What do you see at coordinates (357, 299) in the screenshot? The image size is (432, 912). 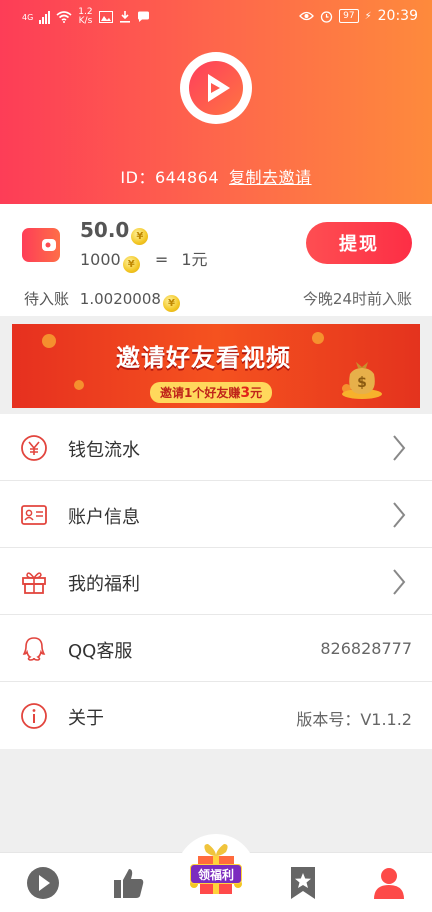 I see `settlement-note: 今晚24时前入账` at bounding box center [357, 299].